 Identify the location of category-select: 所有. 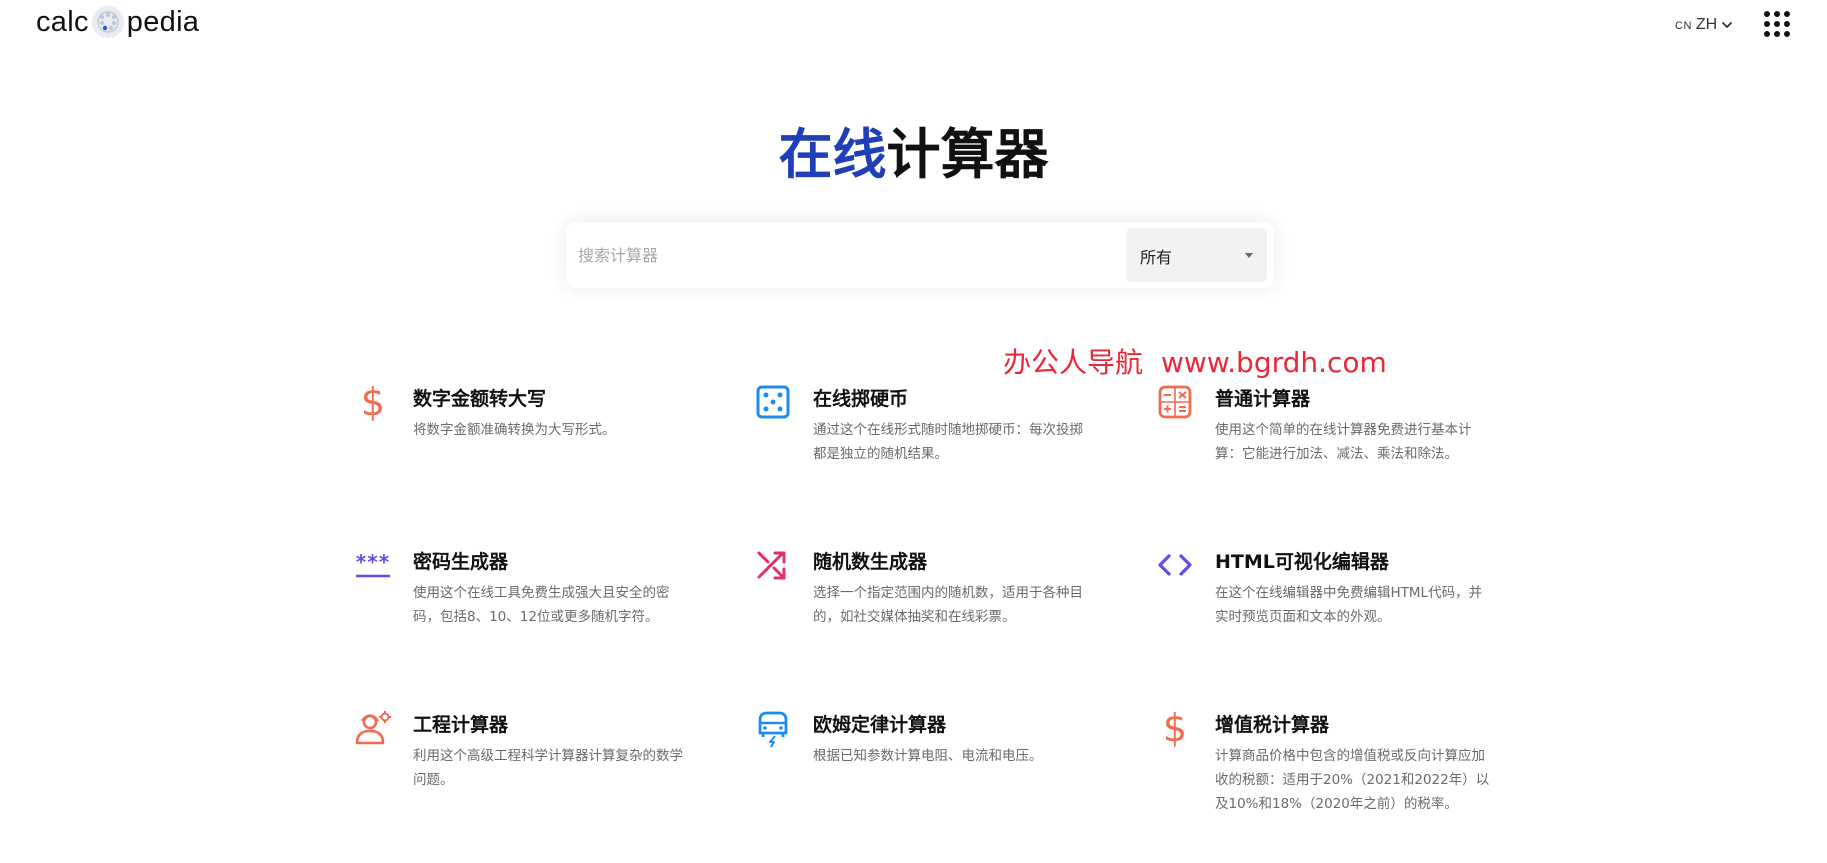
(1196, 255).